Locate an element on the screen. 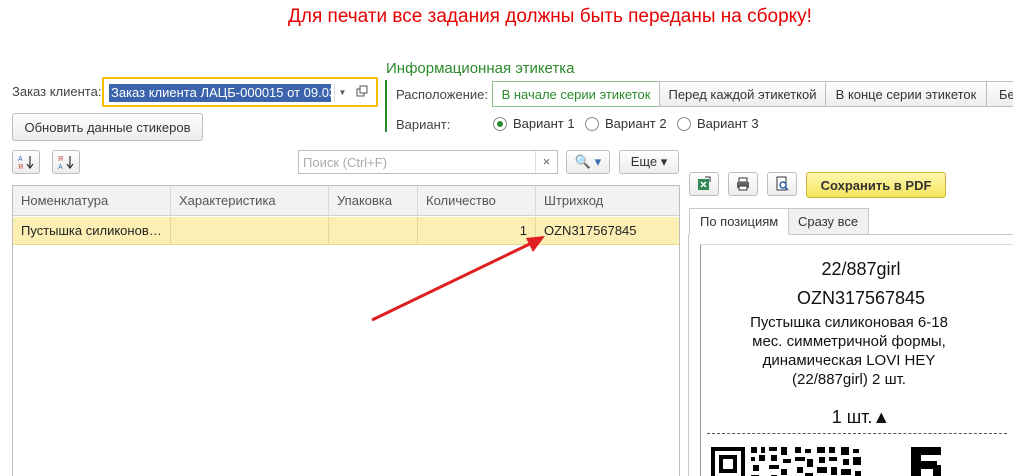  search-placeholder: Поиск (Ctrl+F) is located at coordinates (345, 162).